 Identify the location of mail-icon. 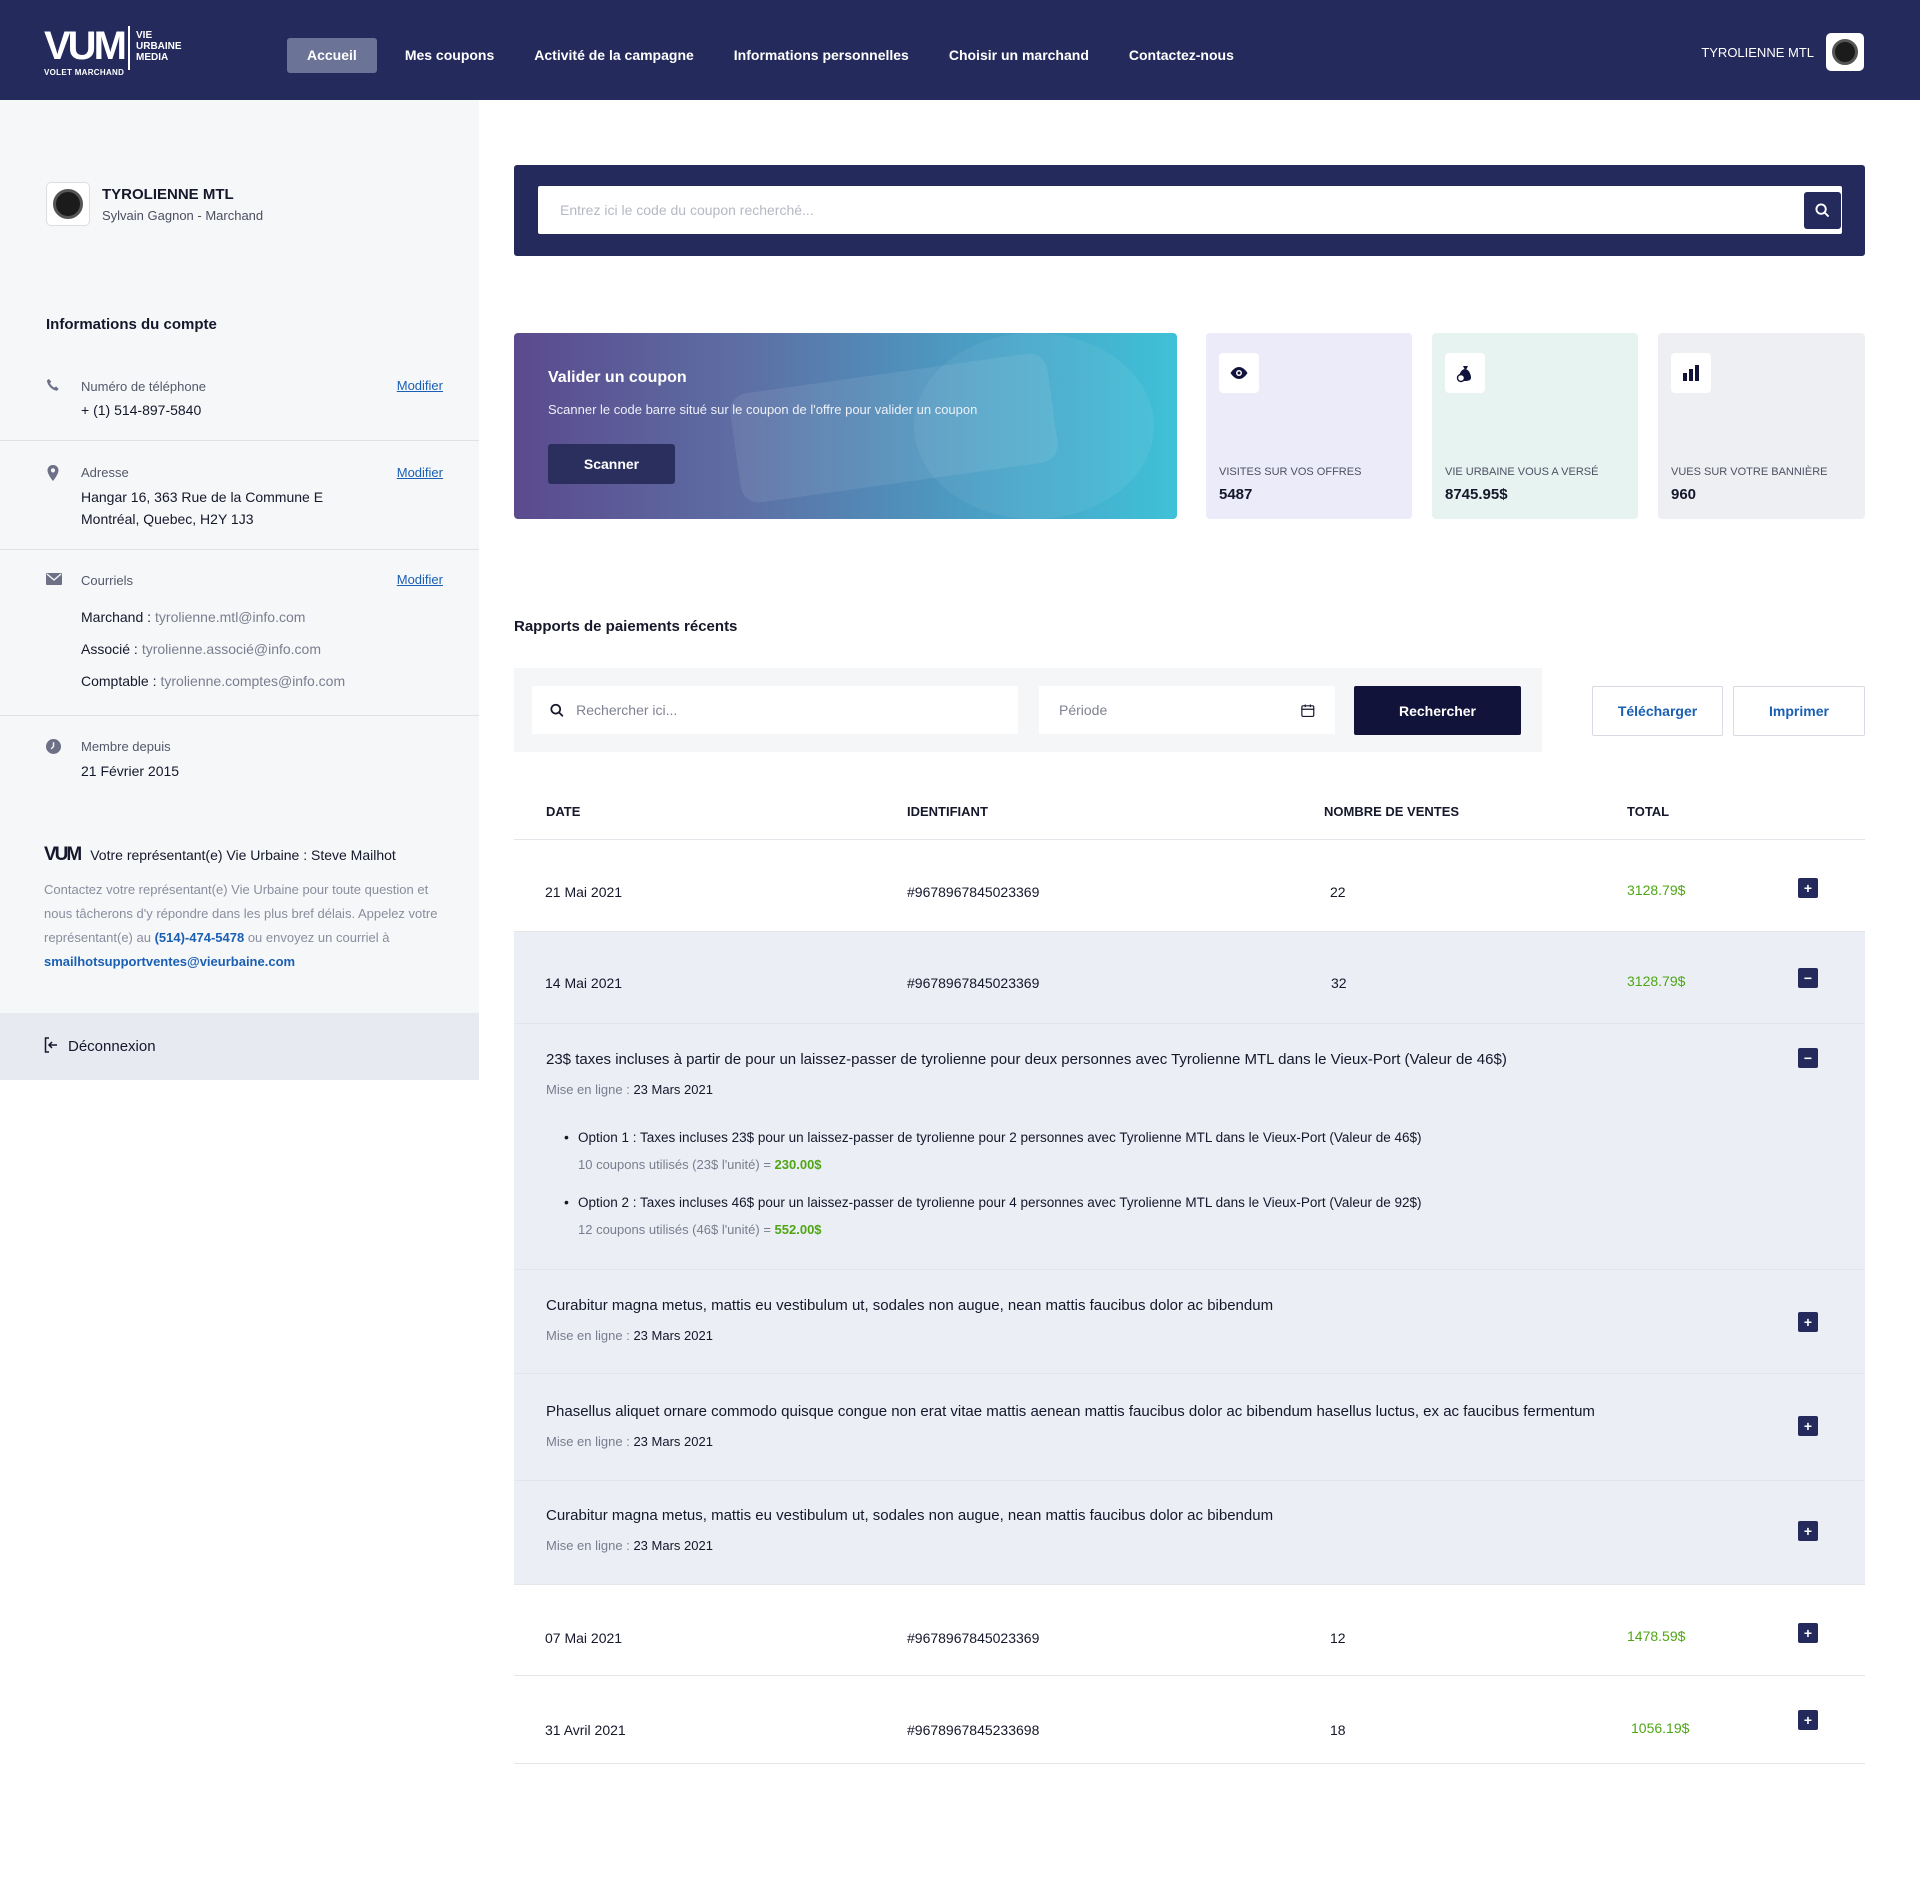
(54, 580).